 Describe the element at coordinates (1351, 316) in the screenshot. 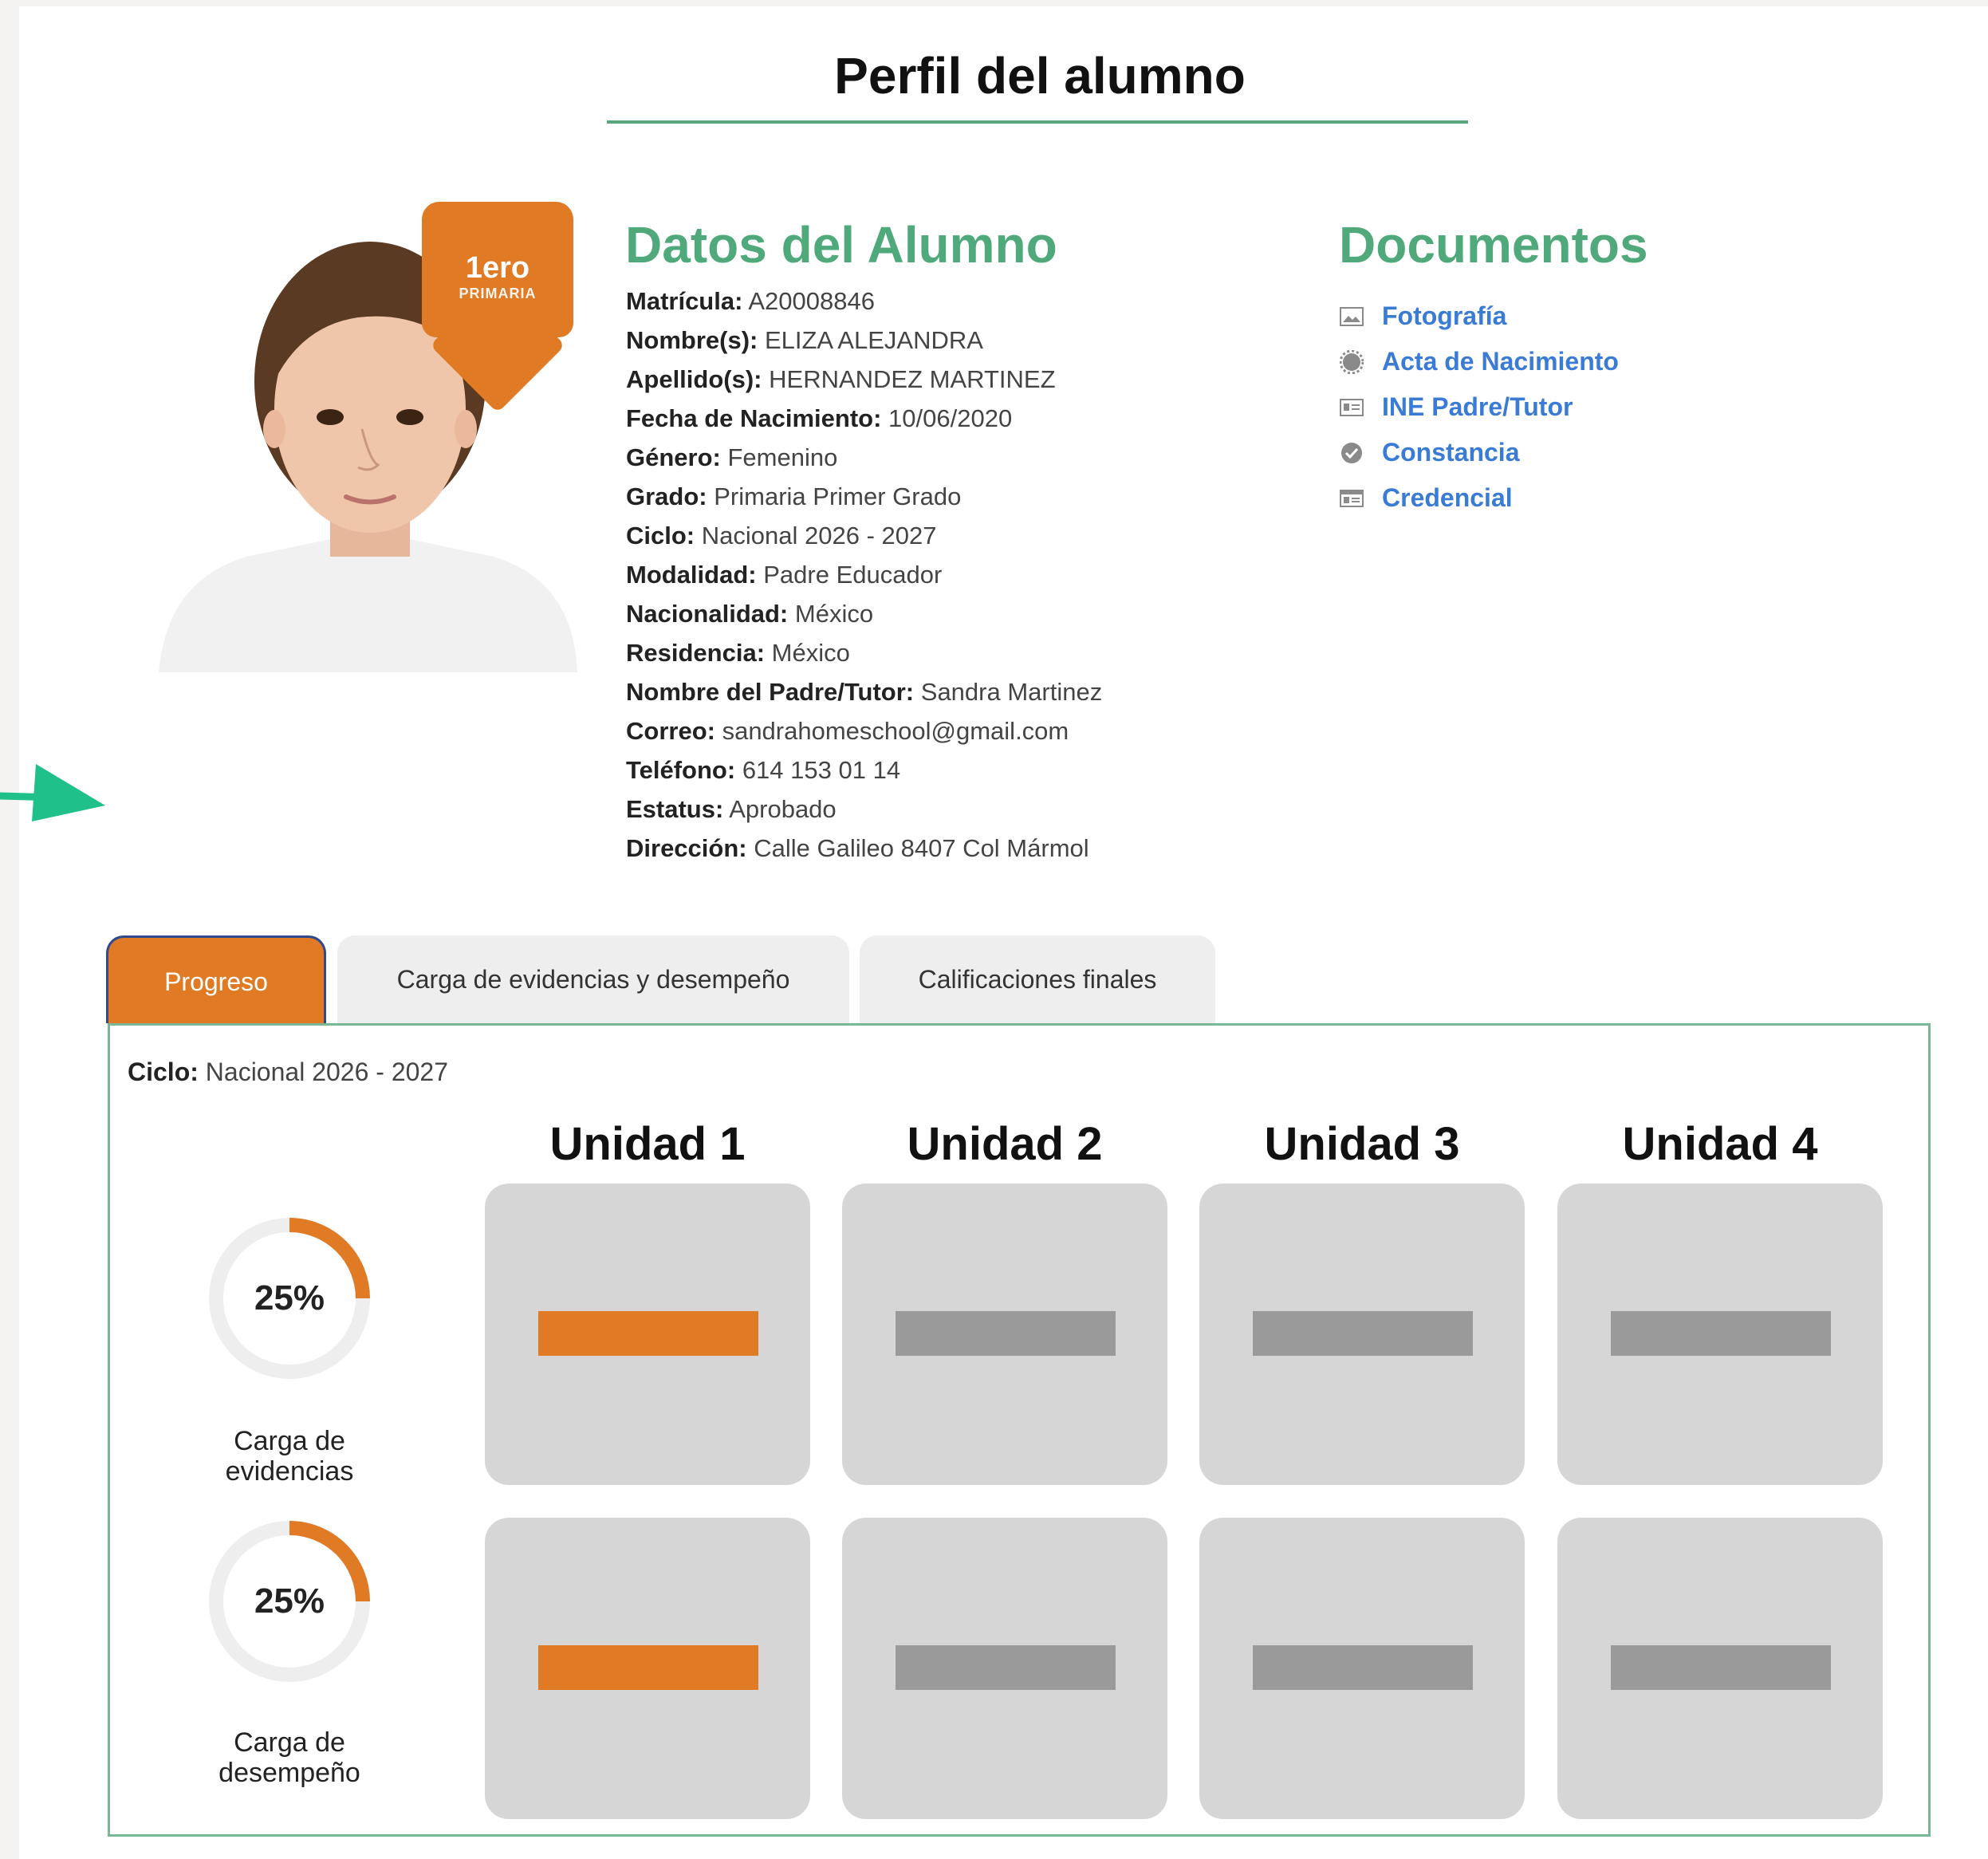

I see `image-icon` at that location.